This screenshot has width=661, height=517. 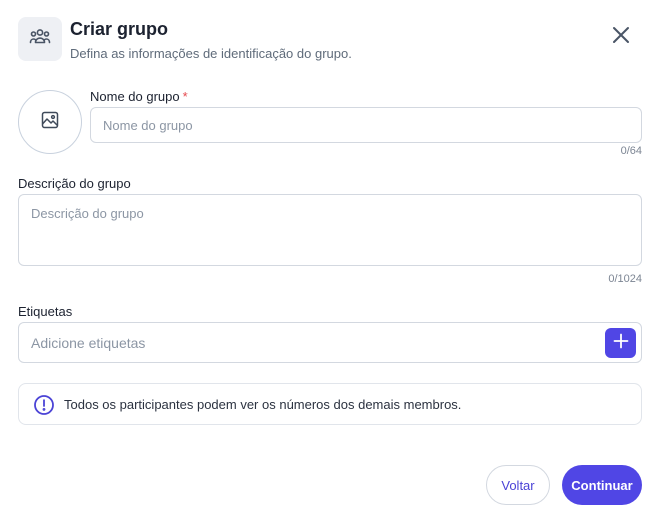 I want to click on back-button: Voltar, so click(x=518, y=485).